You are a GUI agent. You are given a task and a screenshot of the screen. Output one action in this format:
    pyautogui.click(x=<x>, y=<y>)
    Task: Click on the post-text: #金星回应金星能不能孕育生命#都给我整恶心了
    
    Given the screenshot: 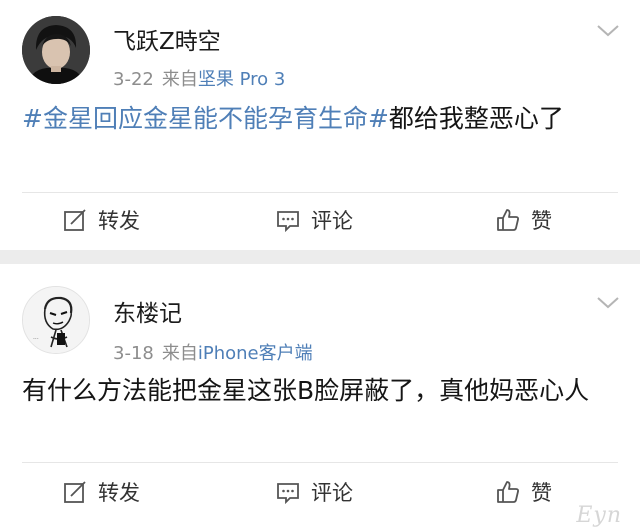 What is the action you would take?
    pyautogui.click(x=322, y=118)
    